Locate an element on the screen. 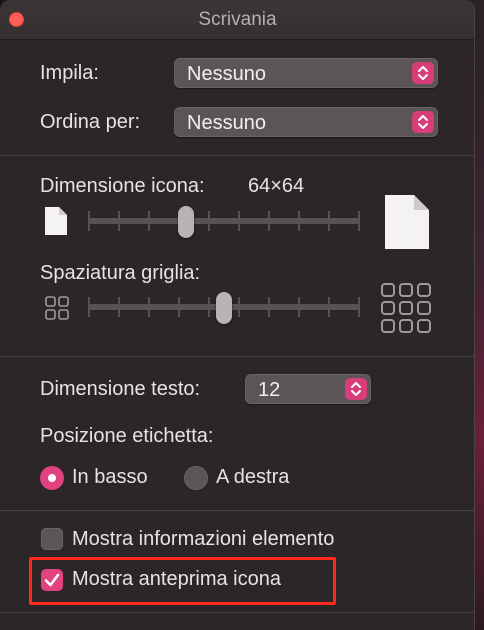  large-document-icon is located at coordinates (407, 222).